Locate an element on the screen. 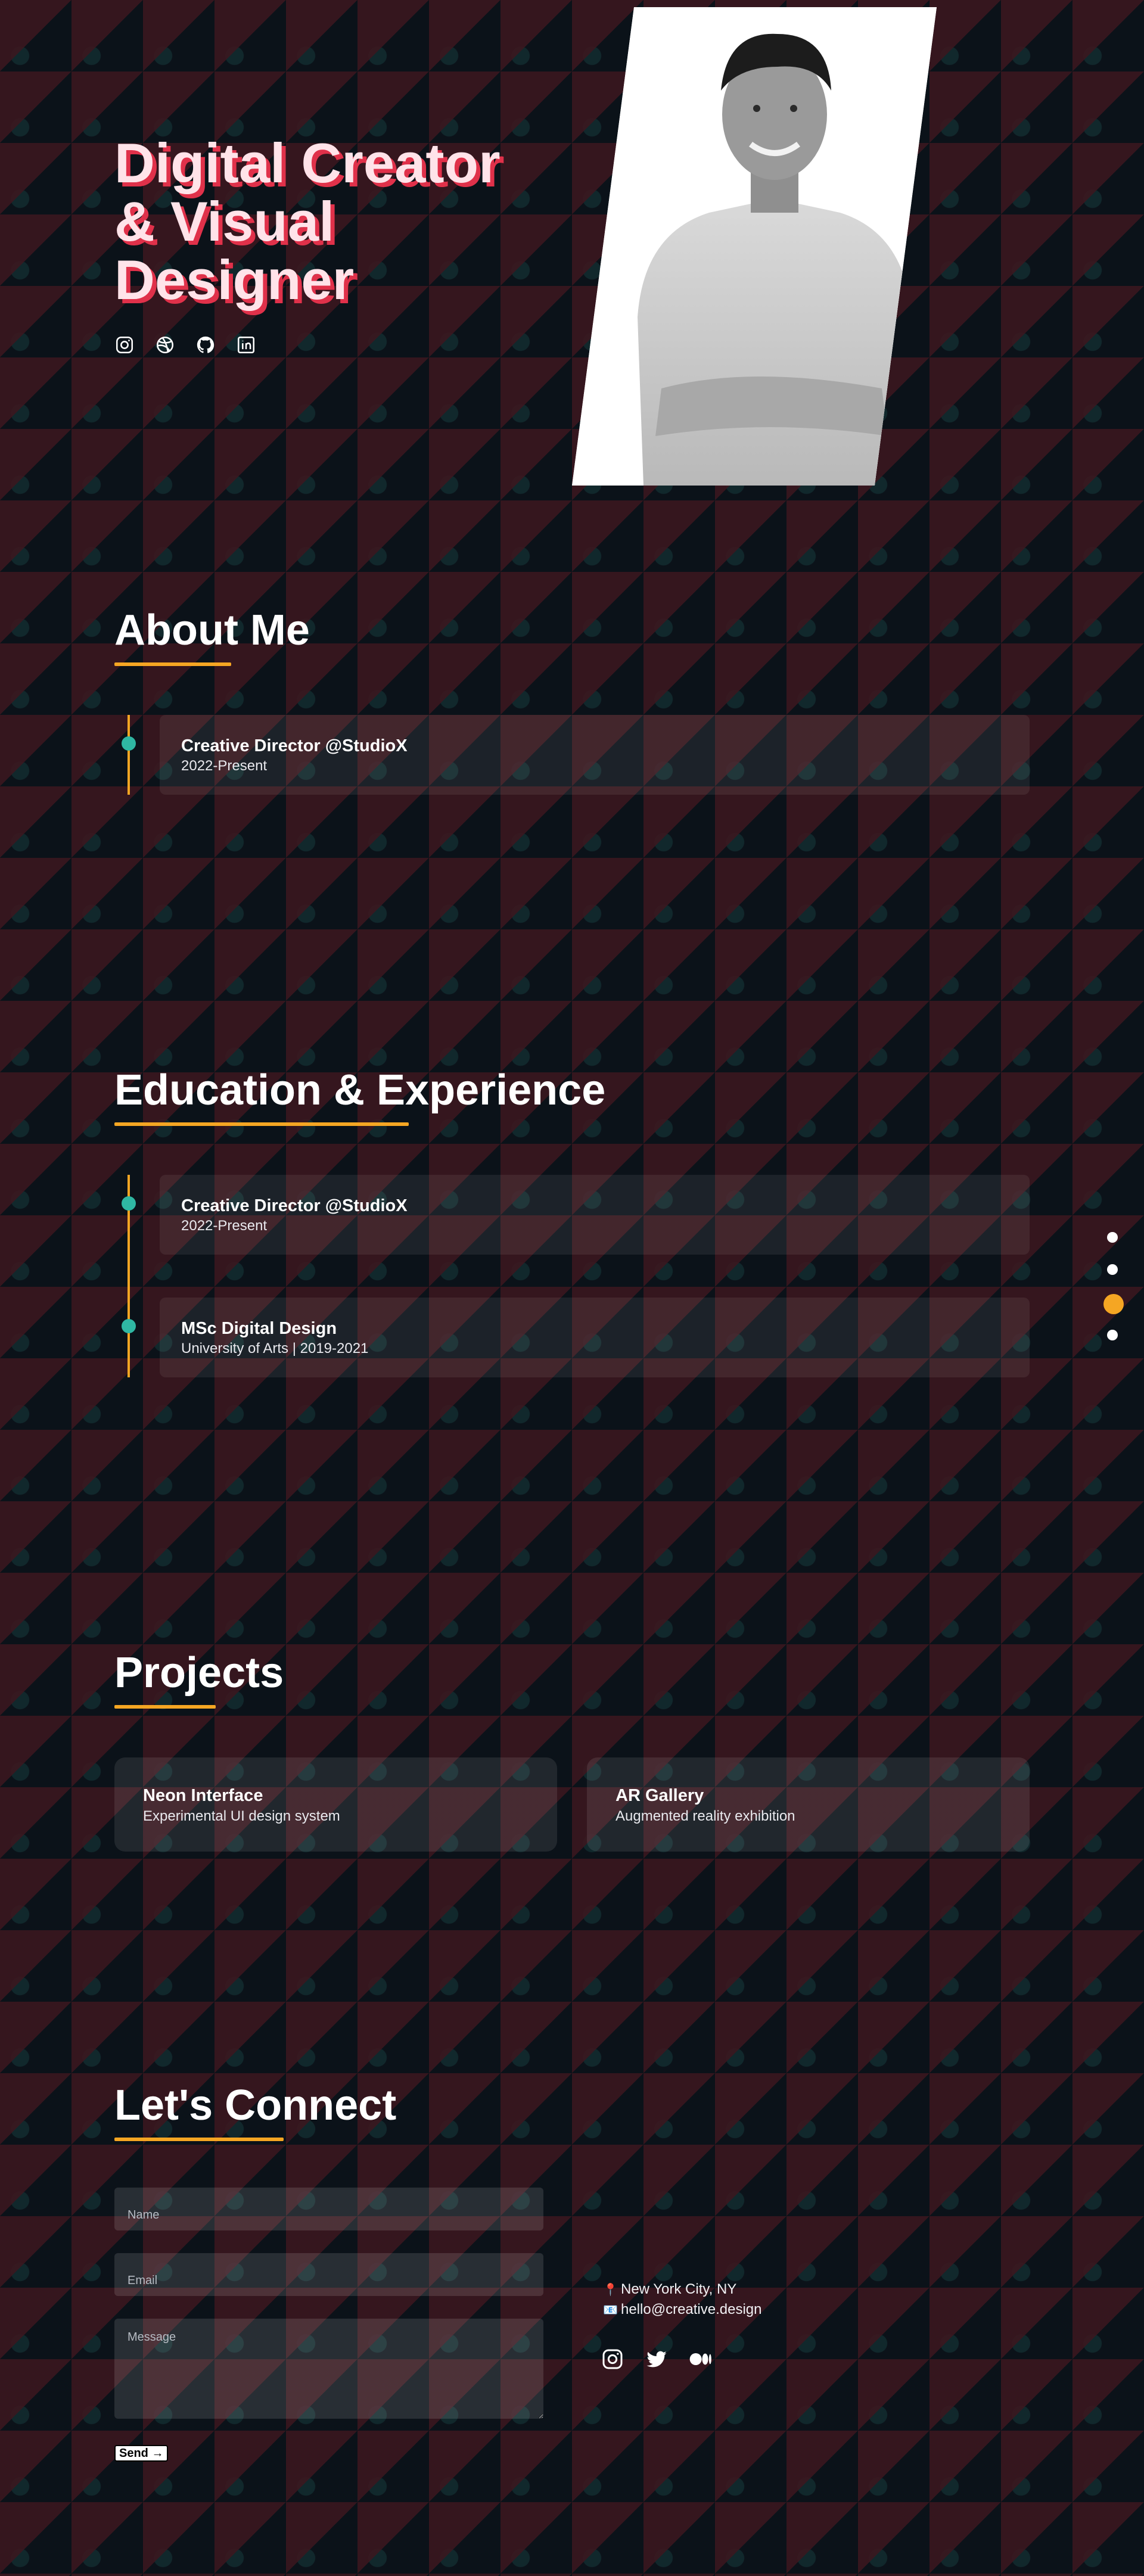  twitter-icon is located at coordinates (657, 2359).